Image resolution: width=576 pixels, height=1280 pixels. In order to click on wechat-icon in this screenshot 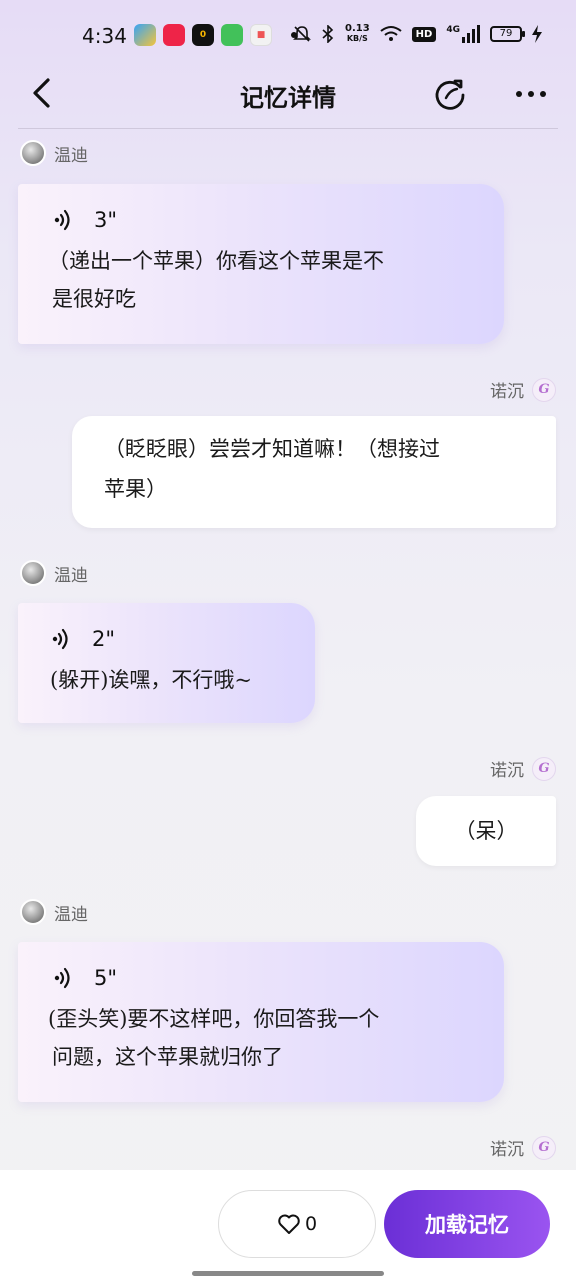, I will do `click(232, 35)`.